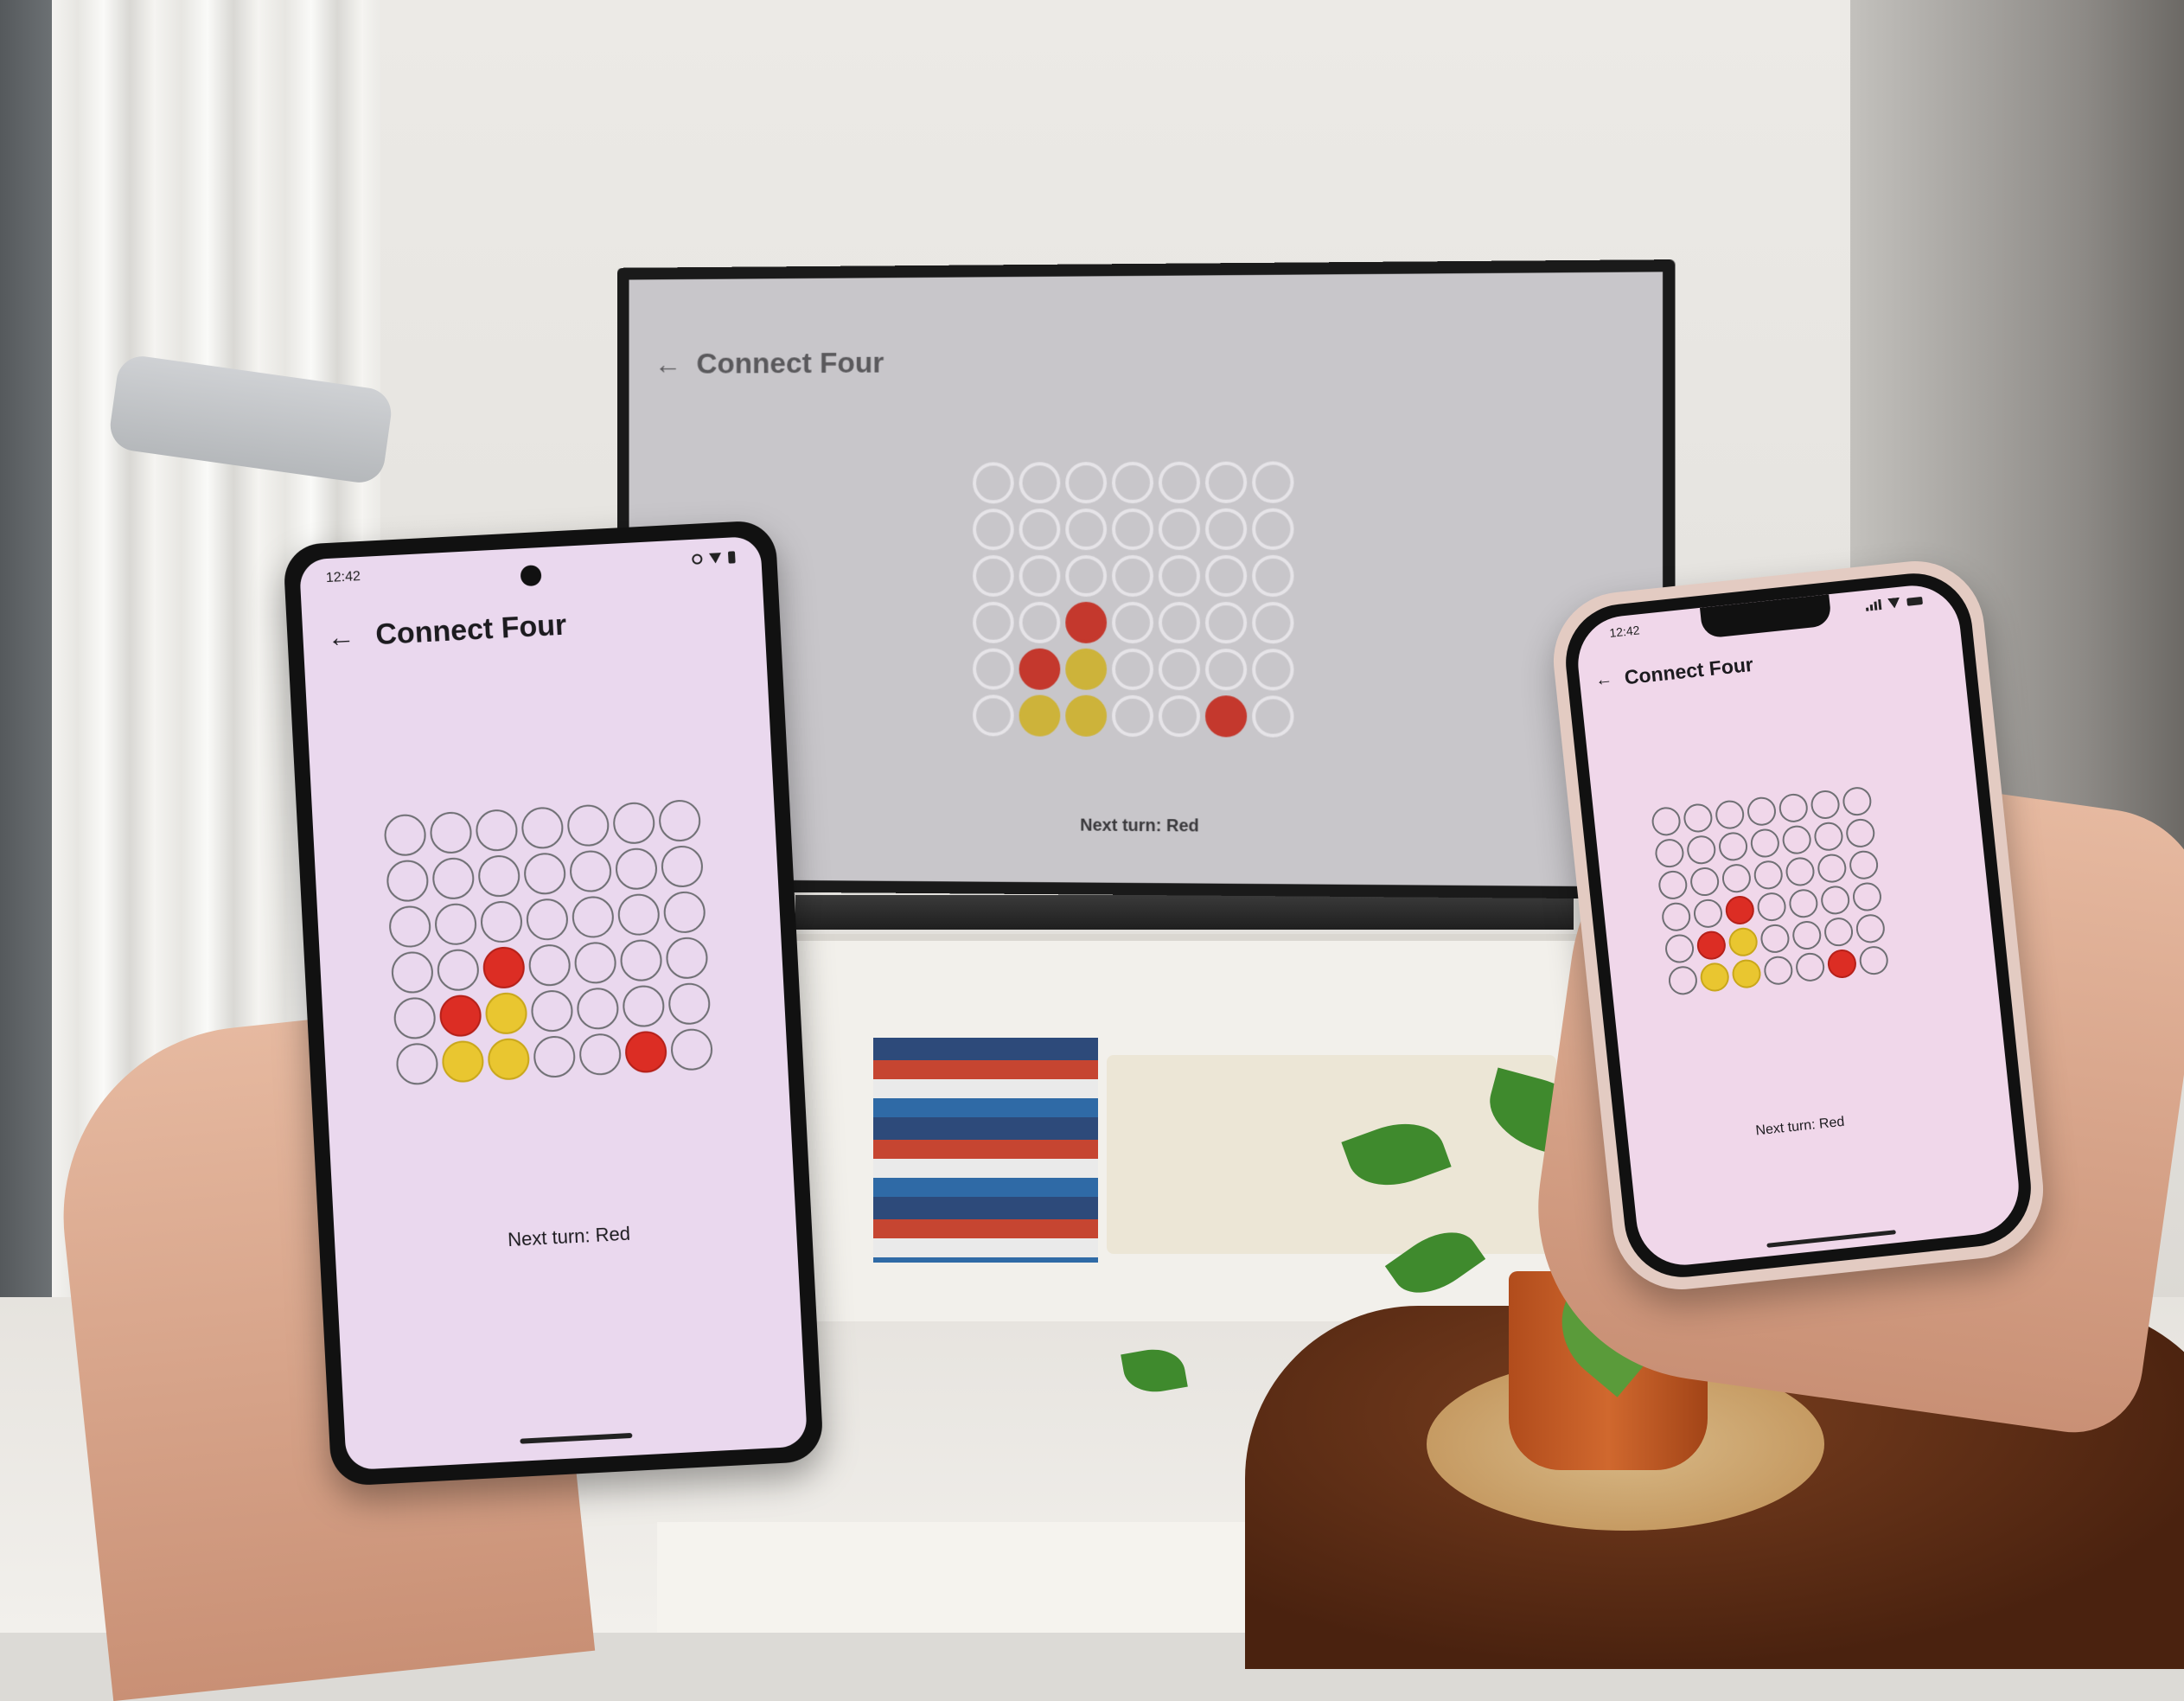  I want to click on android-game-board, so click(548, 942).